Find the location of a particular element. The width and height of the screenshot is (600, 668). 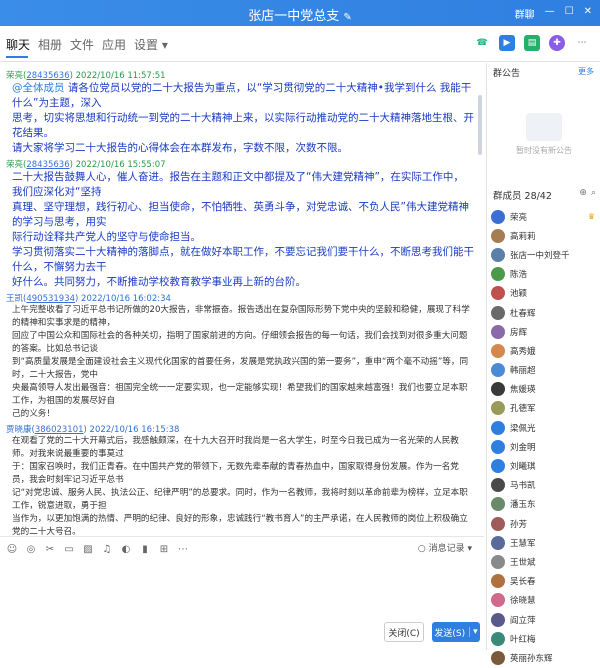

minimize-icon: — is located at coordinates (550, 13).